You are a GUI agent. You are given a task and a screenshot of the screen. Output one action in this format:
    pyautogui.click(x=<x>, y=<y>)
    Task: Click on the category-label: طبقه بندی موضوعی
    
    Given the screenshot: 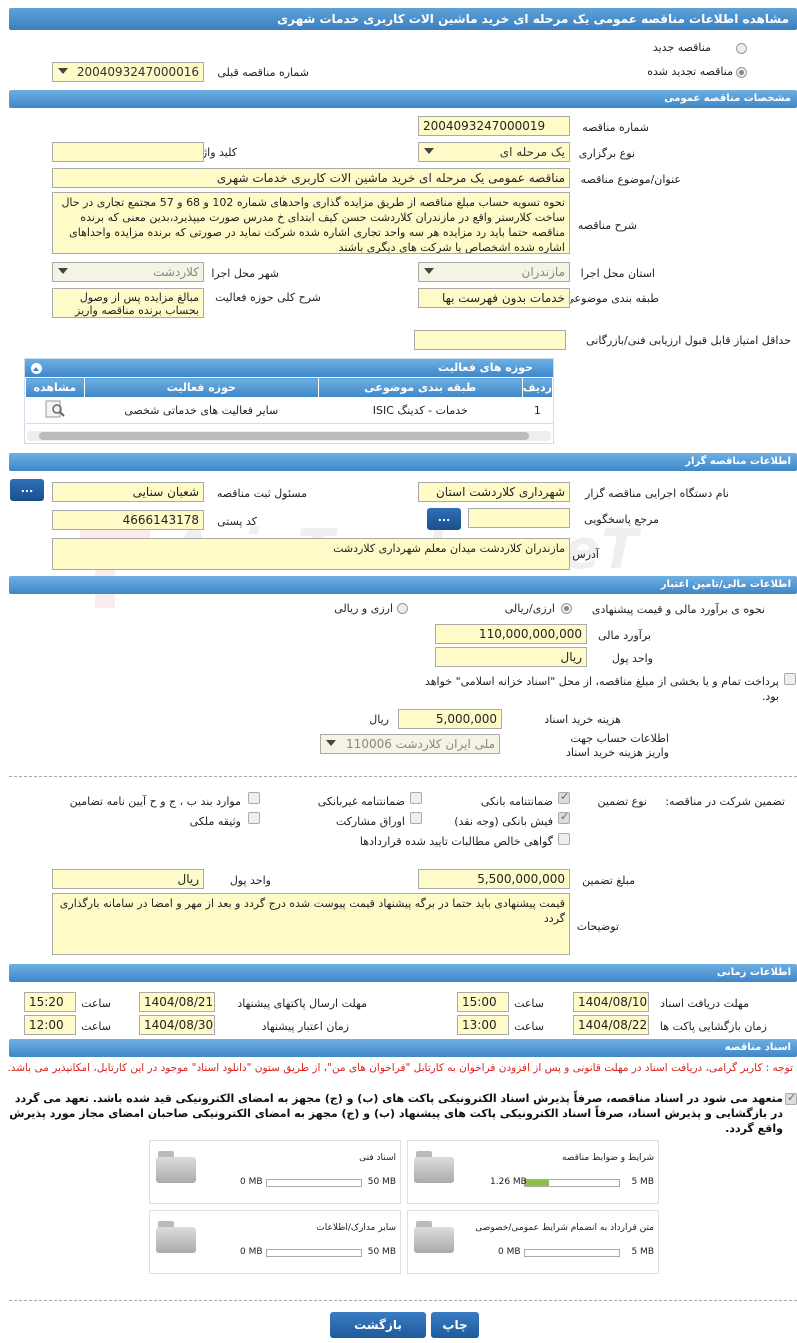 What is the action you would take?
    pyautogui.click(x=612, y=298)
    